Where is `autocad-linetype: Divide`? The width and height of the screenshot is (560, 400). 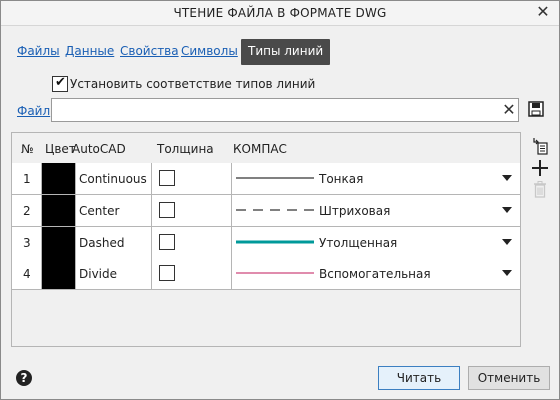
autocad-linetype: Divide is located at coordinates (98, 274).